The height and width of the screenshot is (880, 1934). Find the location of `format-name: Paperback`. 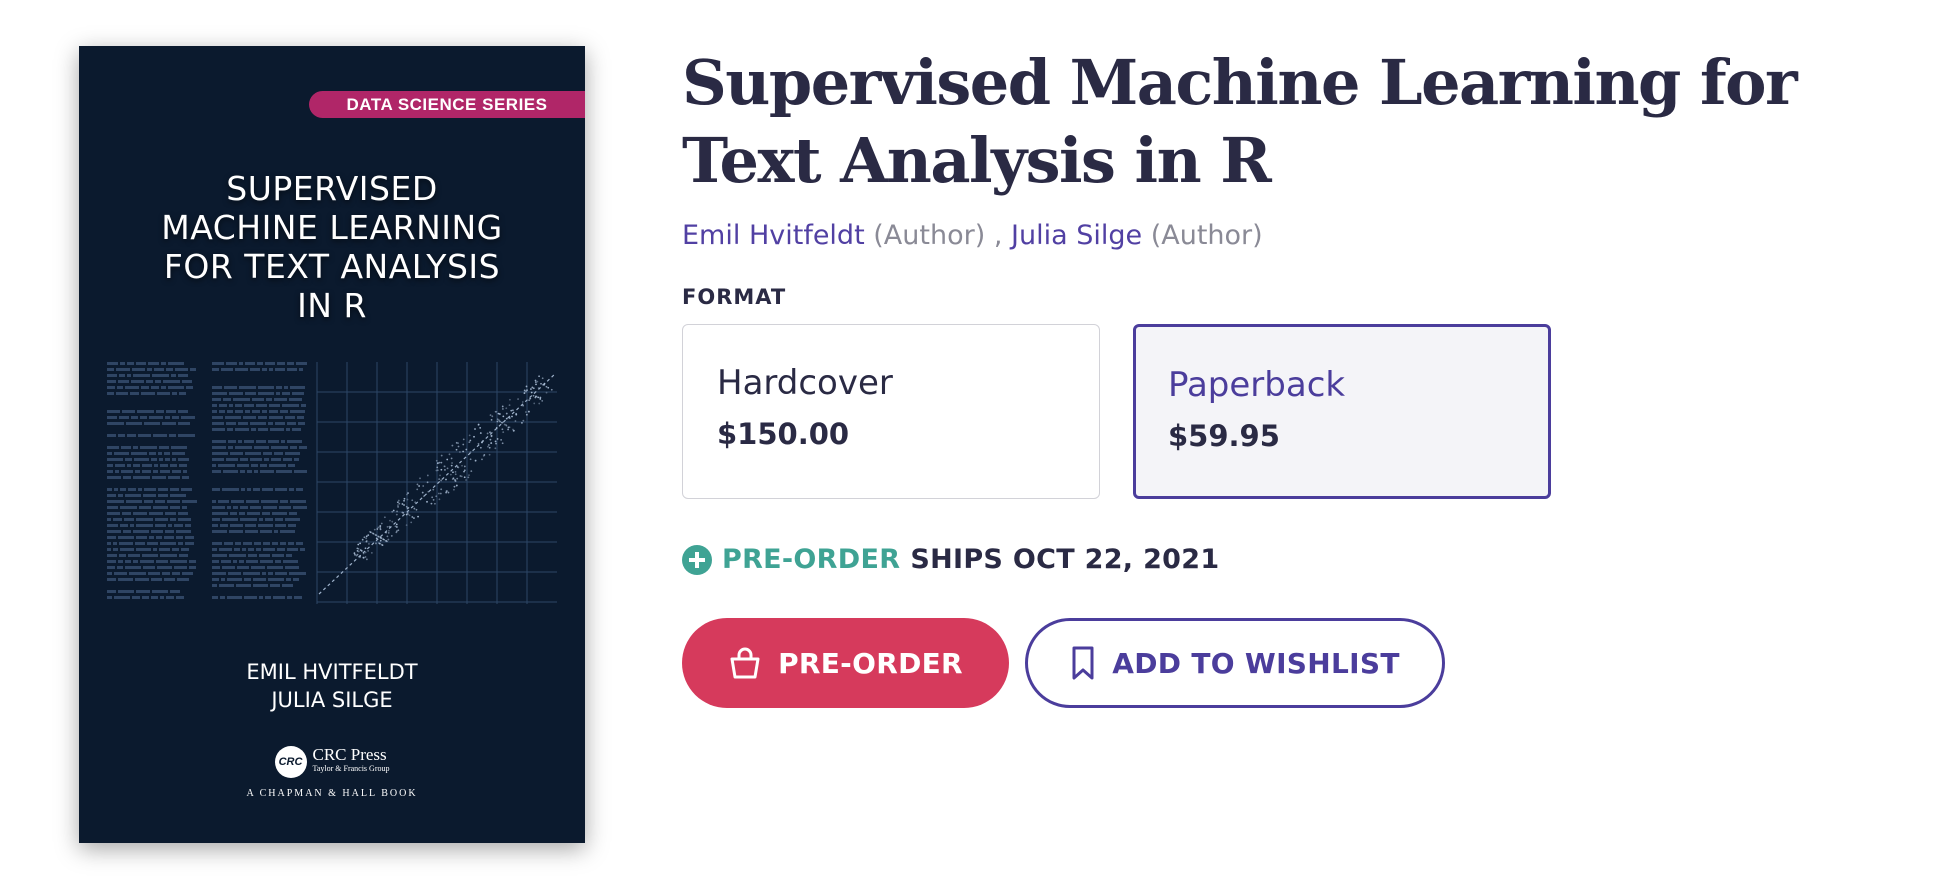

format-name: Paperback is located at coordinates (1257, 385).